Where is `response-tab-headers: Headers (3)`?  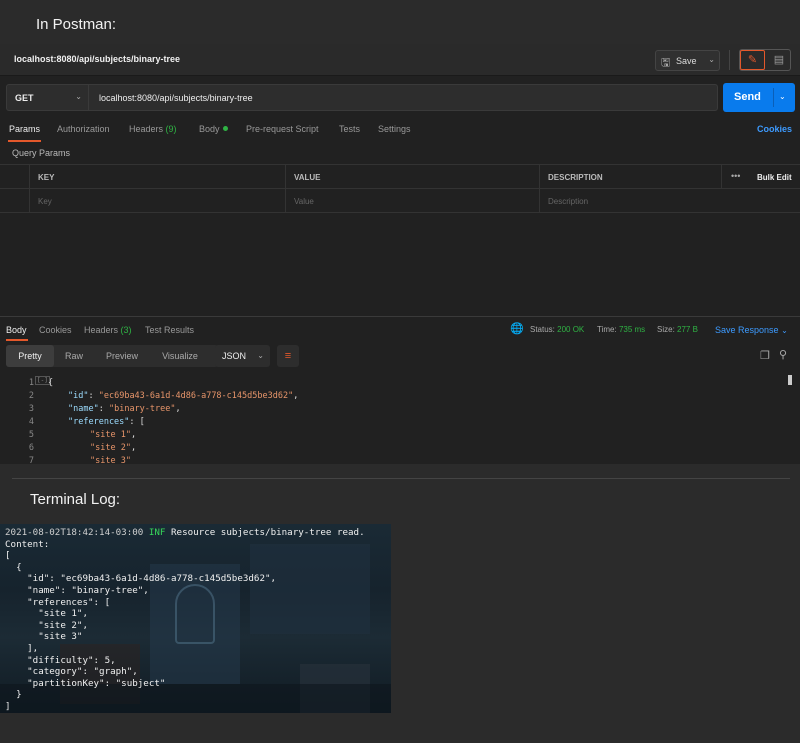 response-tab-headers: Headers (3) is located at coordinates (108, 330).